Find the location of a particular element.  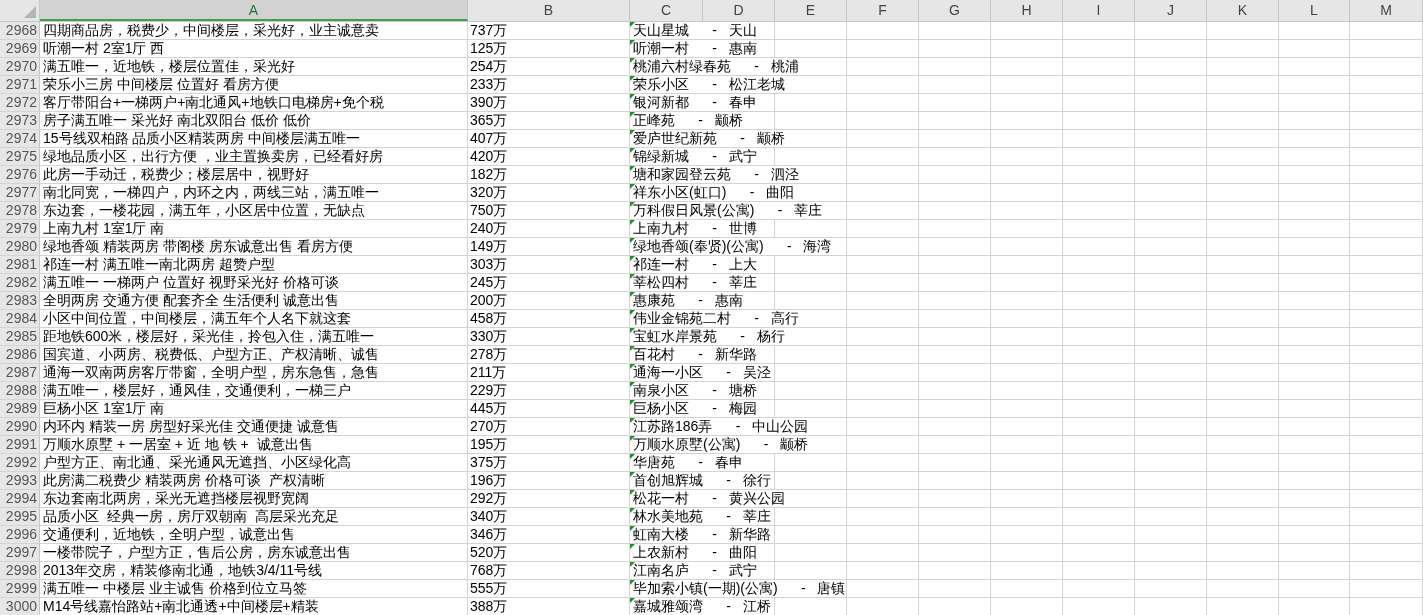

table-cell: 万科假日风景(公寓) - 莘庄 is located at coordinates (726, 210).